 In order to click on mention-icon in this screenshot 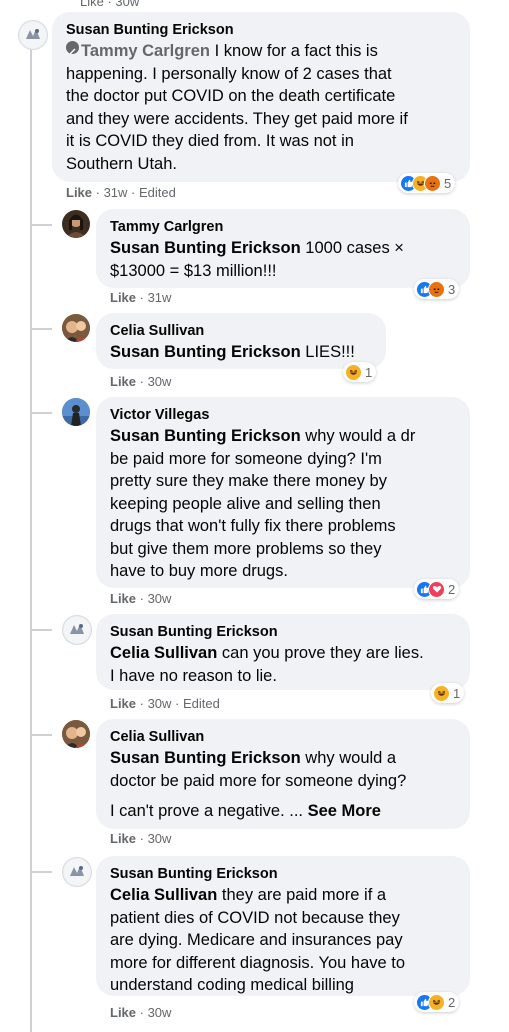, I will do `click(72, 48)`.